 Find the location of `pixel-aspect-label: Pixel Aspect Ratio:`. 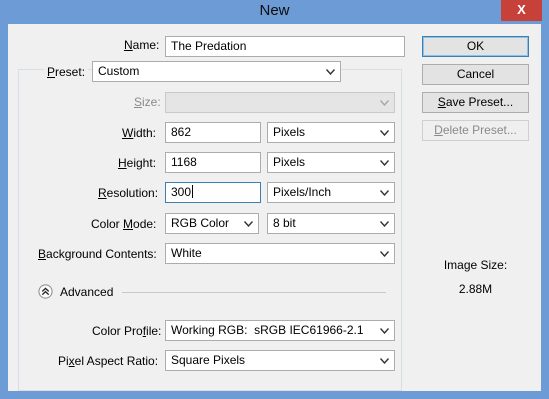

pixel-aspect-label: Pixel Aspect Ratio: is located at coordinates (108, 361).